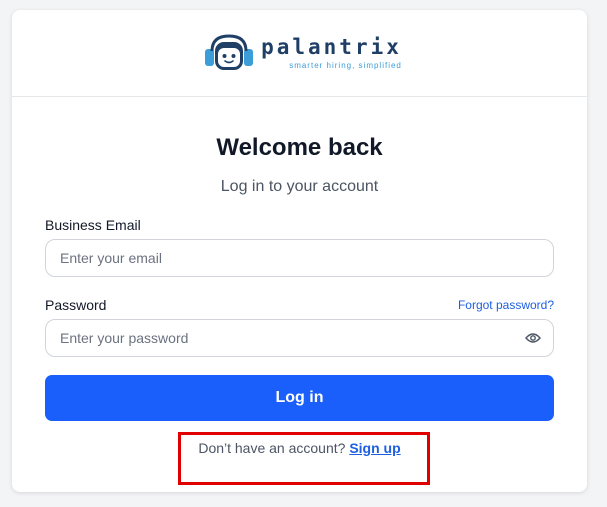  Describe the element at coordinates (331, 46) in the screenshot. I see `brand-name: palantrix` at that location.